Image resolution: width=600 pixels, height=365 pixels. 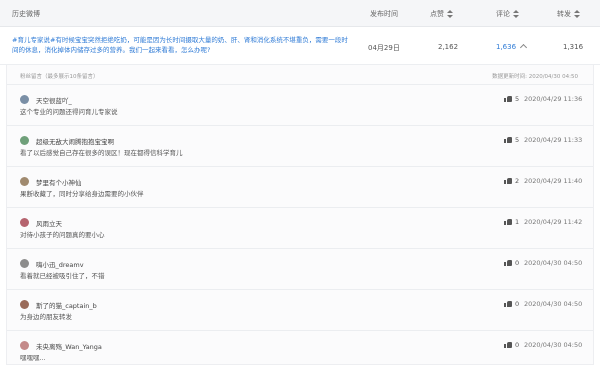 I want to click on comment-username: 未央离殇_Wan_Yanga, so click(x=69, y=346).